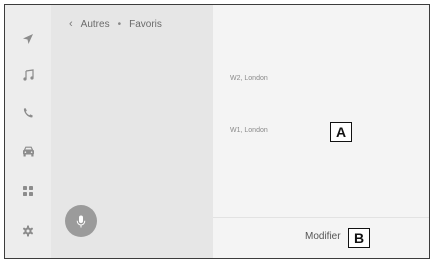  Describe the element at coordinates (145, 24) in the screenshot. I see `breadcrumb-current-label: Favoris` at that location.